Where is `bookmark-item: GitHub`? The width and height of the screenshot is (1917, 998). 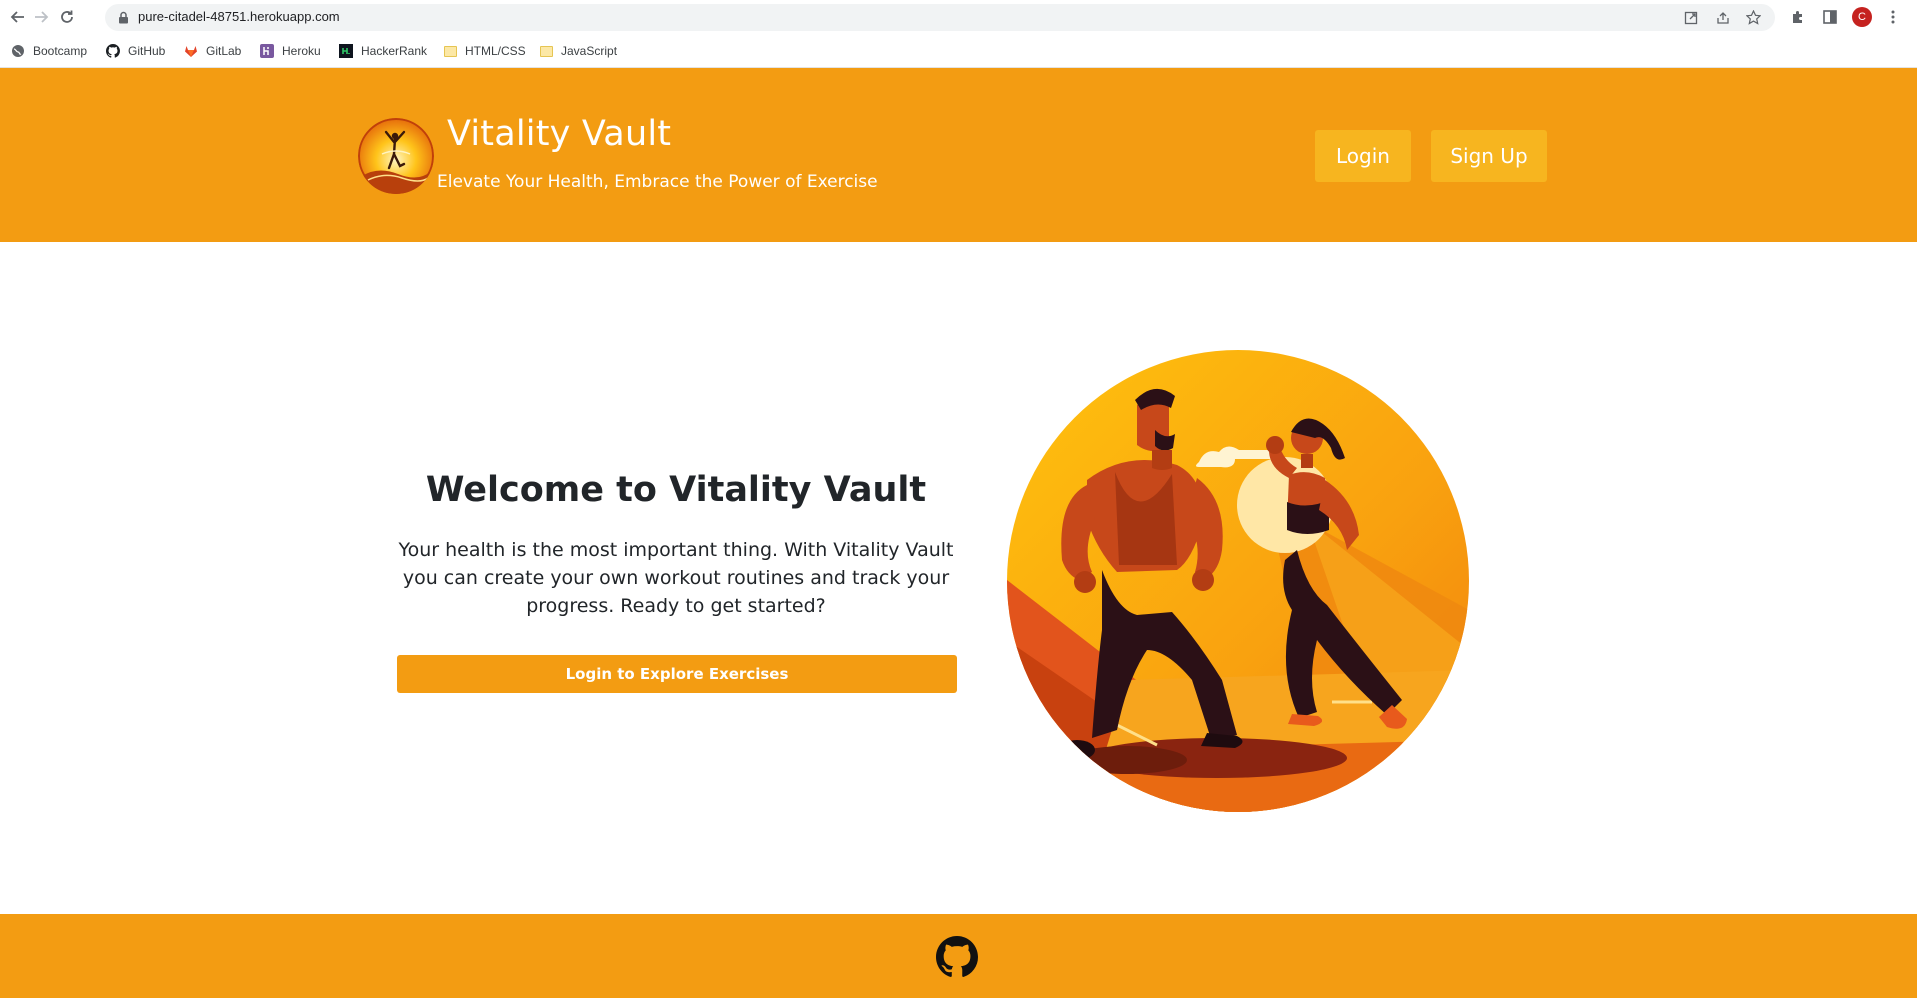
bookmark-item: GitHub is located at coordinates (135, 51).